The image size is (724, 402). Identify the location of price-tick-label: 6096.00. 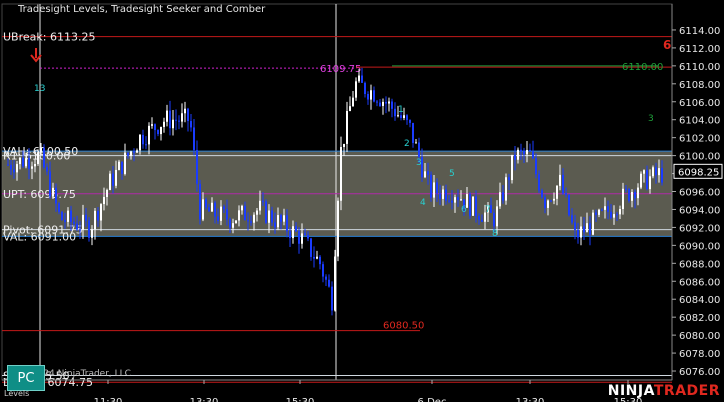
(699, 193).